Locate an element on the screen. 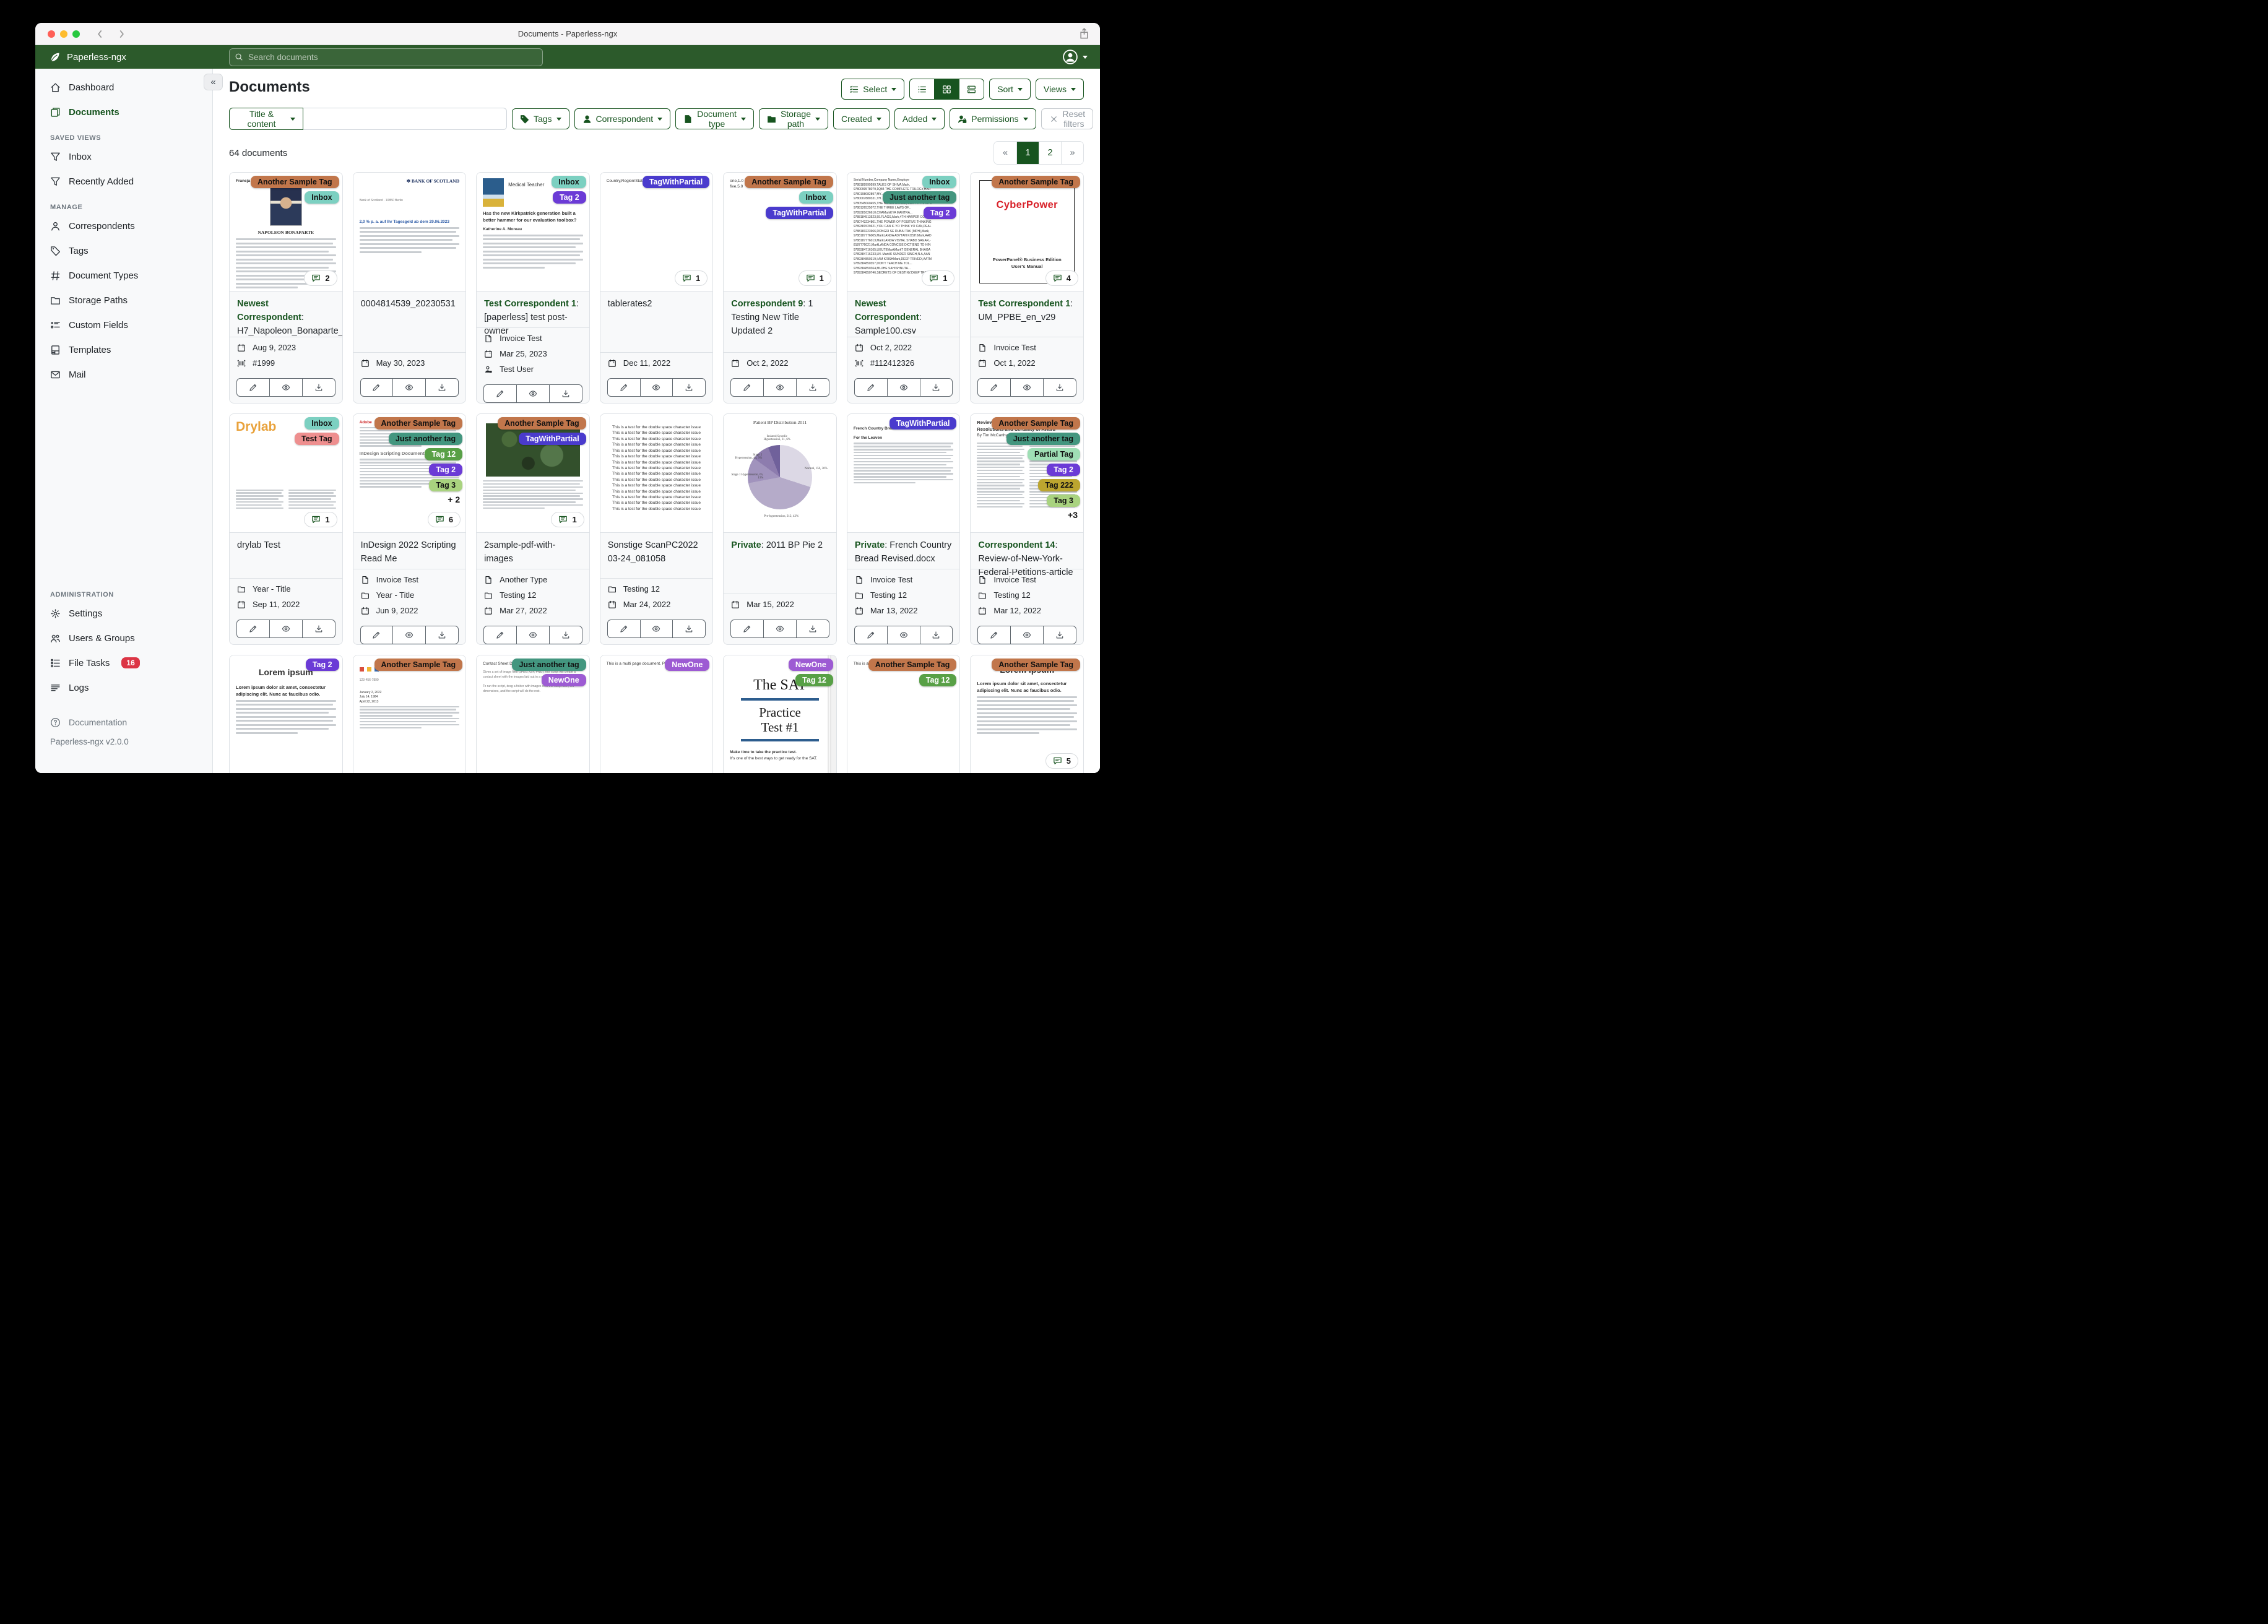  app-brand: Paperless-ngx is located at coordinates (124, 57).